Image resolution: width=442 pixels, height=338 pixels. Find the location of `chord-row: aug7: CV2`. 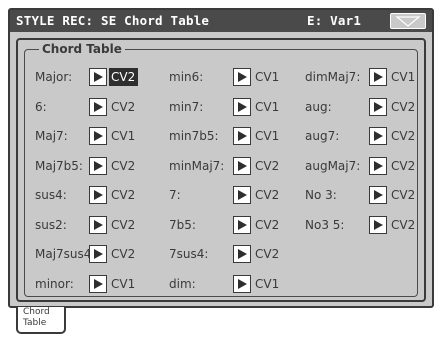

chord-row: aug7: CV2 is located at coordinates (220, 136).